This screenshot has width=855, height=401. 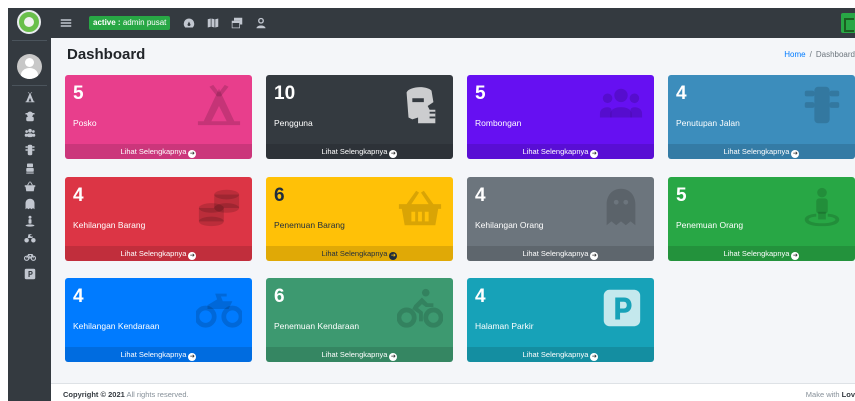 I want to click on box-label: Kehilangan Orang, so click(x=509, y=225).